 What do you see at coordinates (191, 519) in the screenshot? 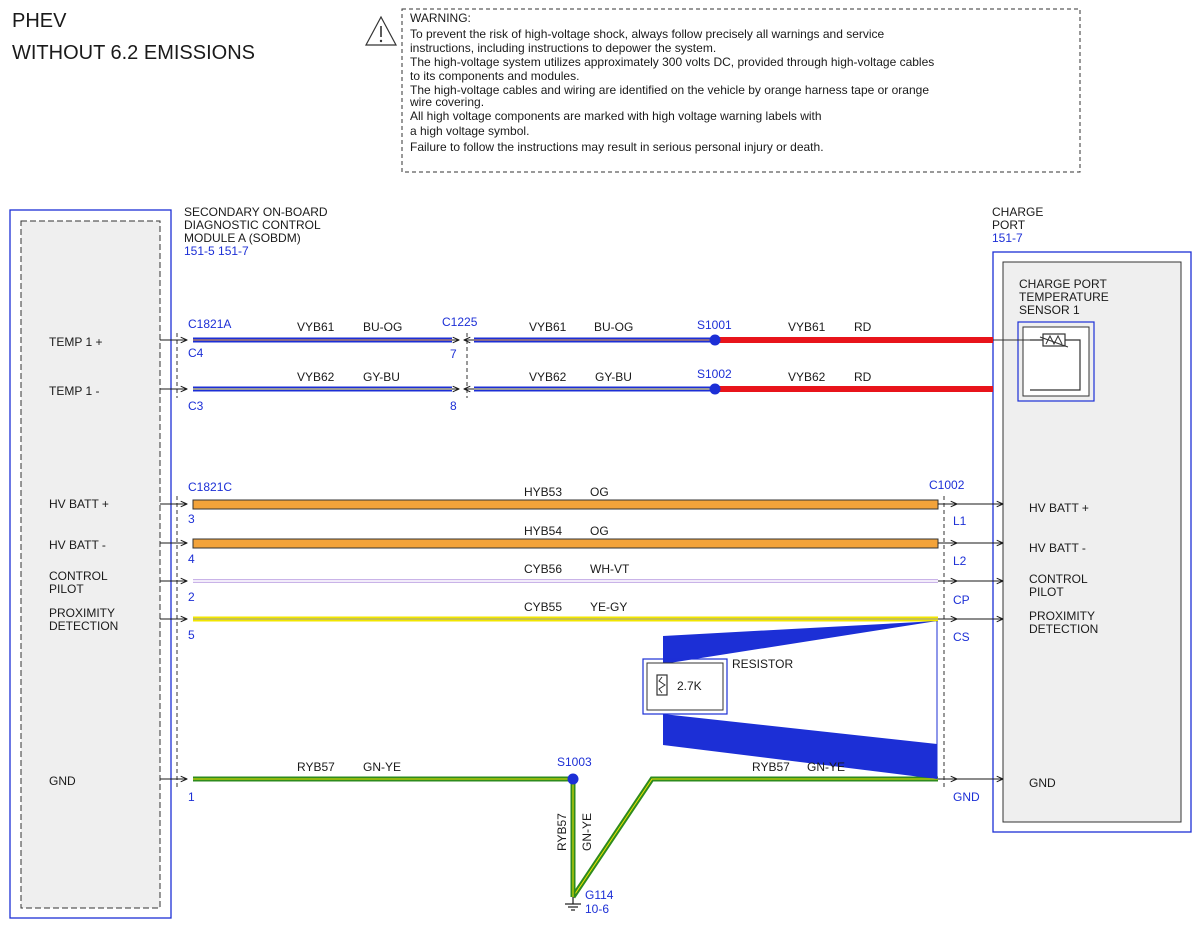
I see `pin-3: 3` at bounding box center [191, 519].